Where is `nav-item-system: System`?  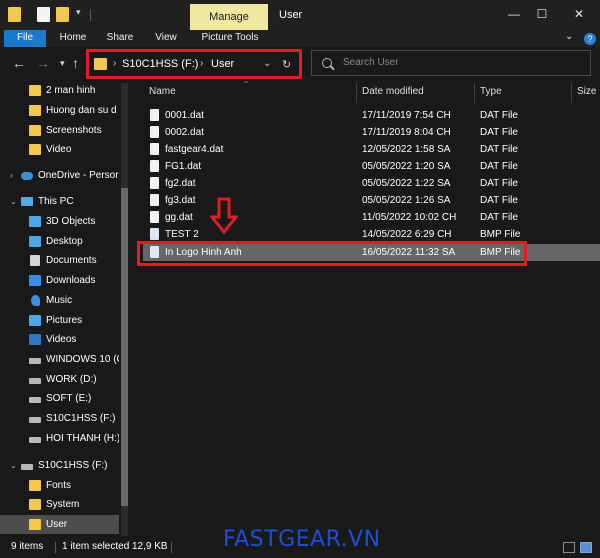
nav-item-system: System is located at coordinates (59, 504).